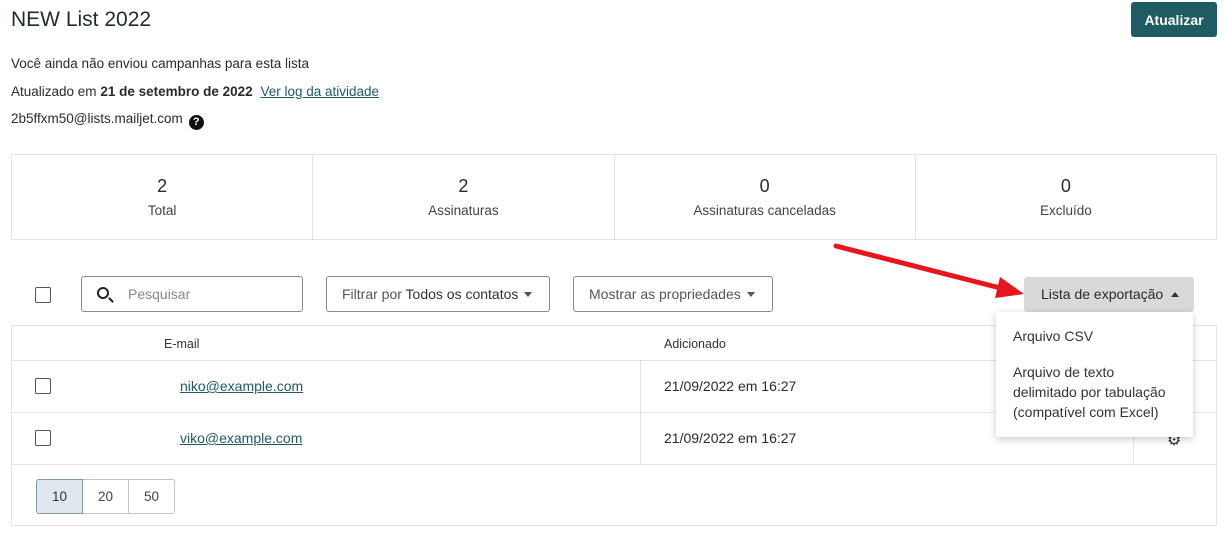  What do you see at coordinates (319, 91) in the screenshot?
I see `activity-log-link: Ver log da atividade` at bounding box center [319, 91].